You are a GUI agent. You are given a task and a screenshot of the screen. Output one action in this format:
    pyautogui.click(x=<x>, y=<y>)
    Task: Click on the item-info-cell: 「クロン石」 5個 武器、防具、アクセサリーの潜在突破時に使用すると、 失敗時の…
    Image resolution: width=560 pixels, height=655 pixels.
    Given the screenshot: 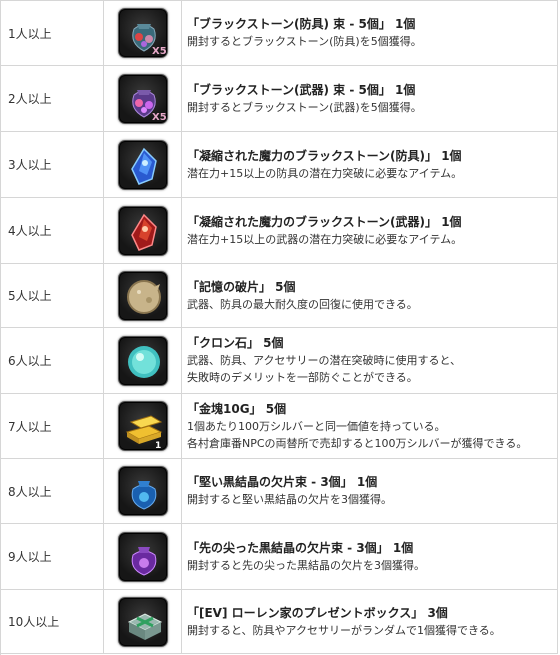 What is the action you would take?
    pyautogui.click(x=370, y=360)
    